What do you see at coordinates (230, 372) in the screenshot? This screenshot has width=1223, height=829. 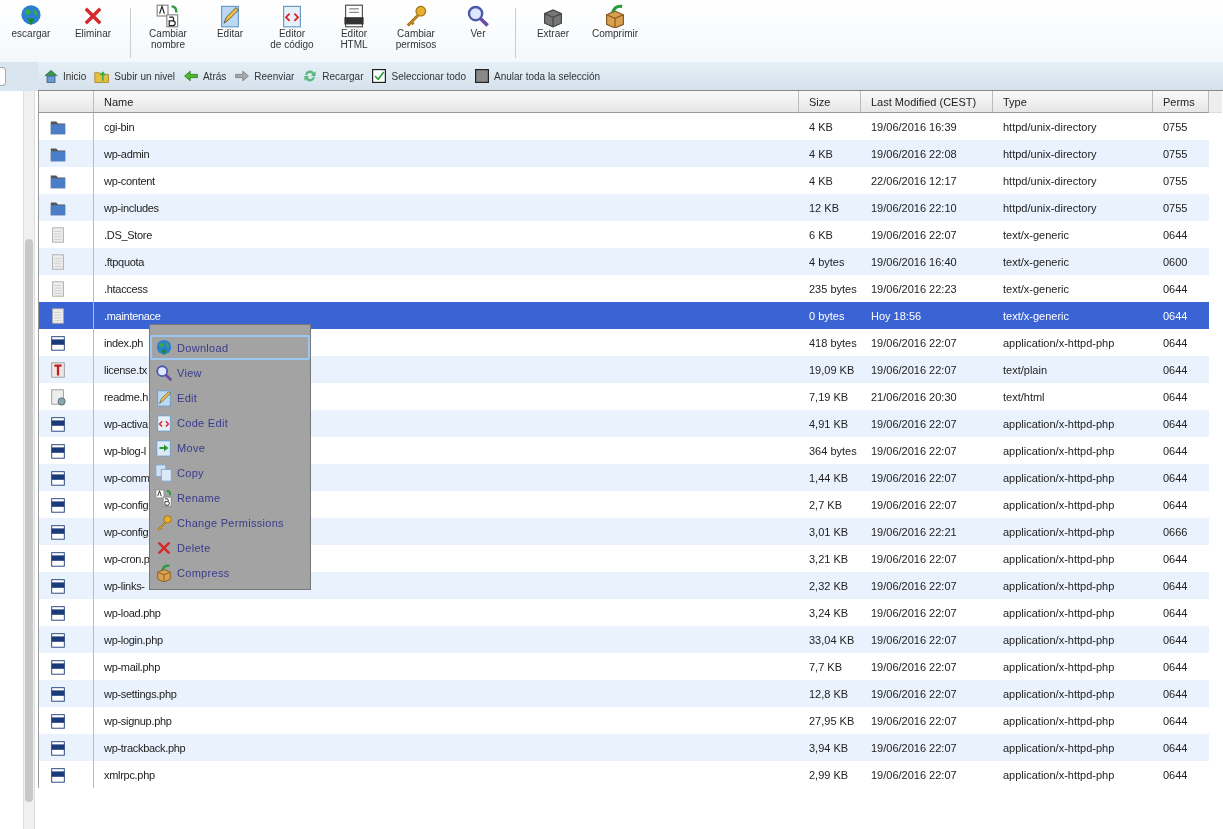 I see `menu-item: View` at bounding box center [230, 372].